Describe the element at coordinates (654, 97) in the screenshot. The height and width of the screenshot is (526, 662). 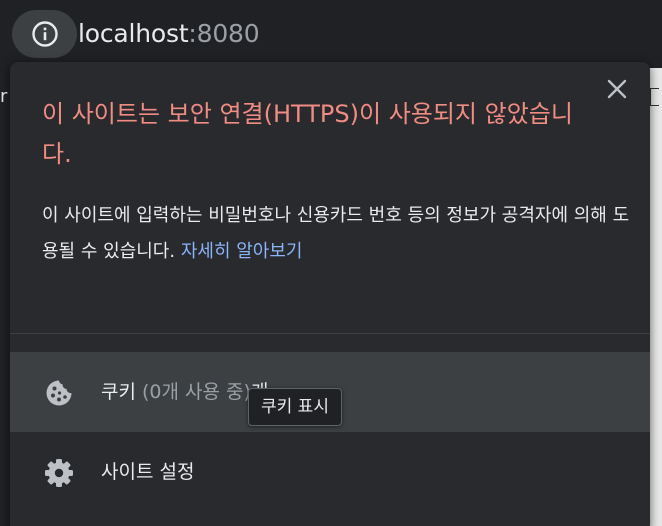
I see `page-edge-glyph` at that location.